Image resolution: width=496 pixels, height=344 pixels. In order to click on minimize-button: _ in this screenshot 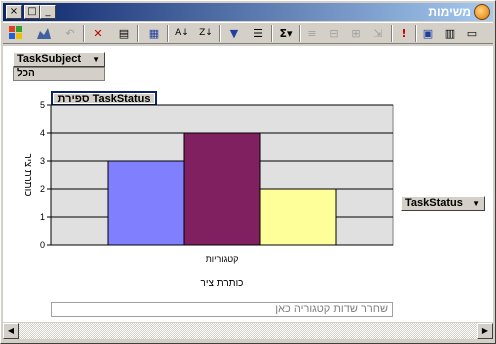, I will do `click(48, 12)`.